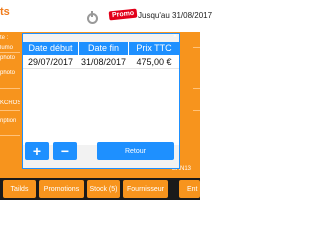 This screenshot has height=240, width=320. I want to click on promo-until-date: Jusqu'au 31/08/2017, so click(175, 15).